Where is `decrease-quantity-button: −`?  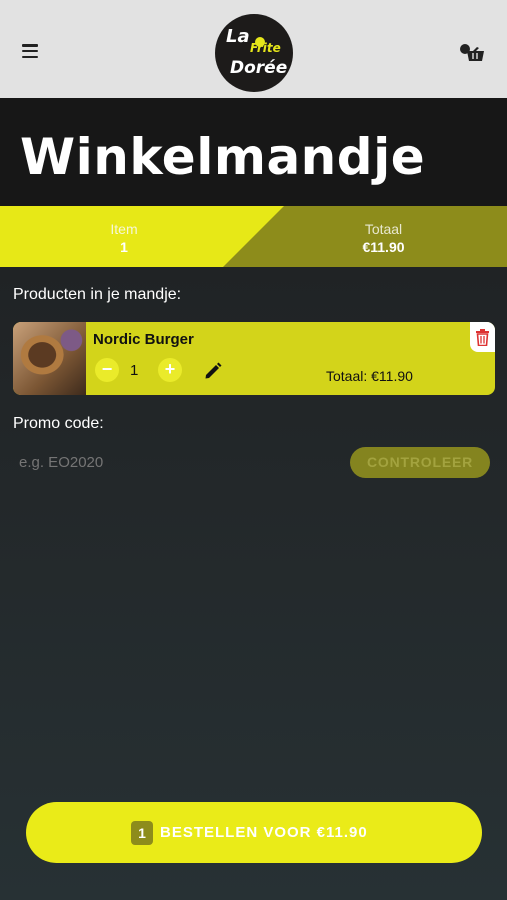
decrease-quantity-button: − is located at coordinates (107, 370).